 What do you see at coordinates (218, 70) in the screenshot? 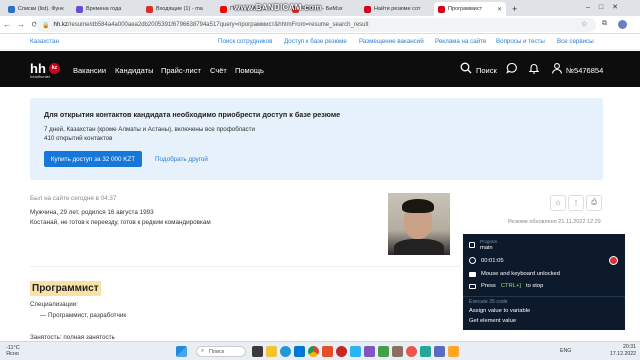
I see `nav-account: Счёт` at bounding box center [218, 70].